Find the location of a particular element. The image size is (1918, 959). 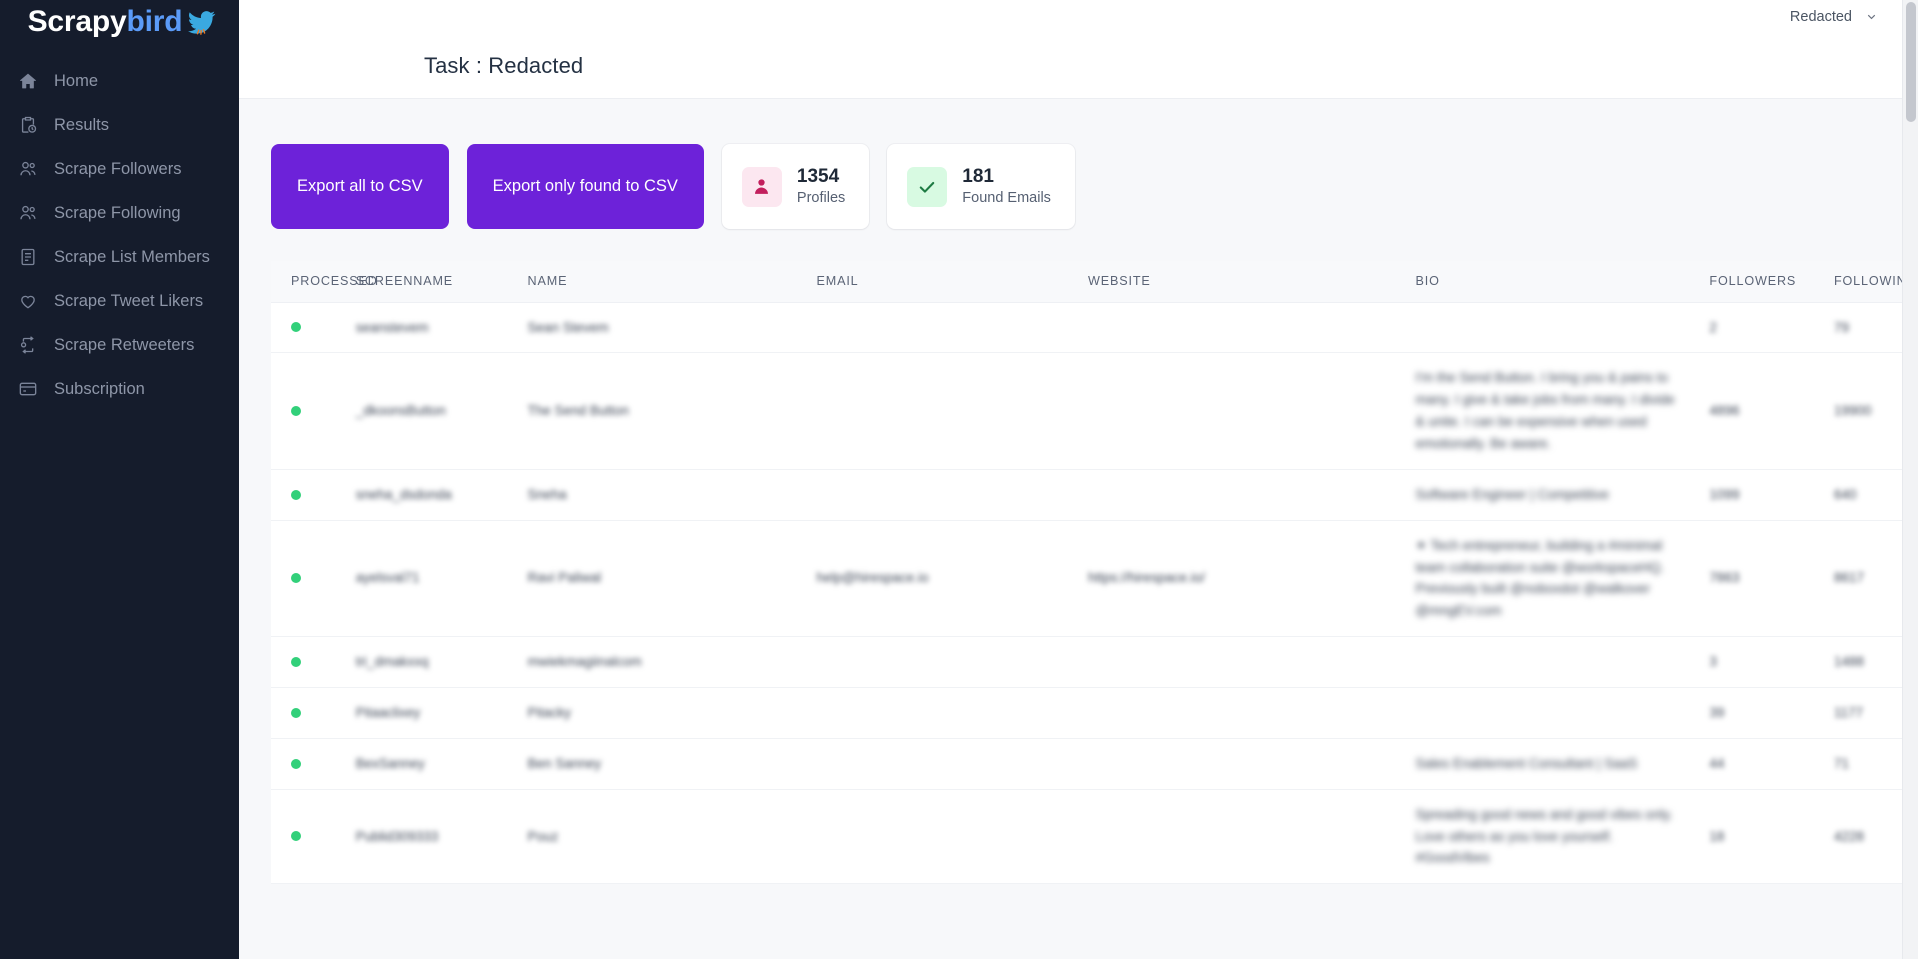

sidebar-item-scrape-list-members: Scrape List Members is located at coordinates (119, 257).